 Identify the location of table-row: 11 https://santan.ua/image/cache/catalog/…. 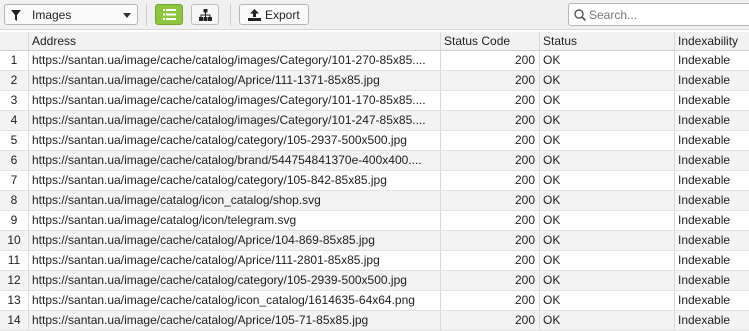
(374, 261).